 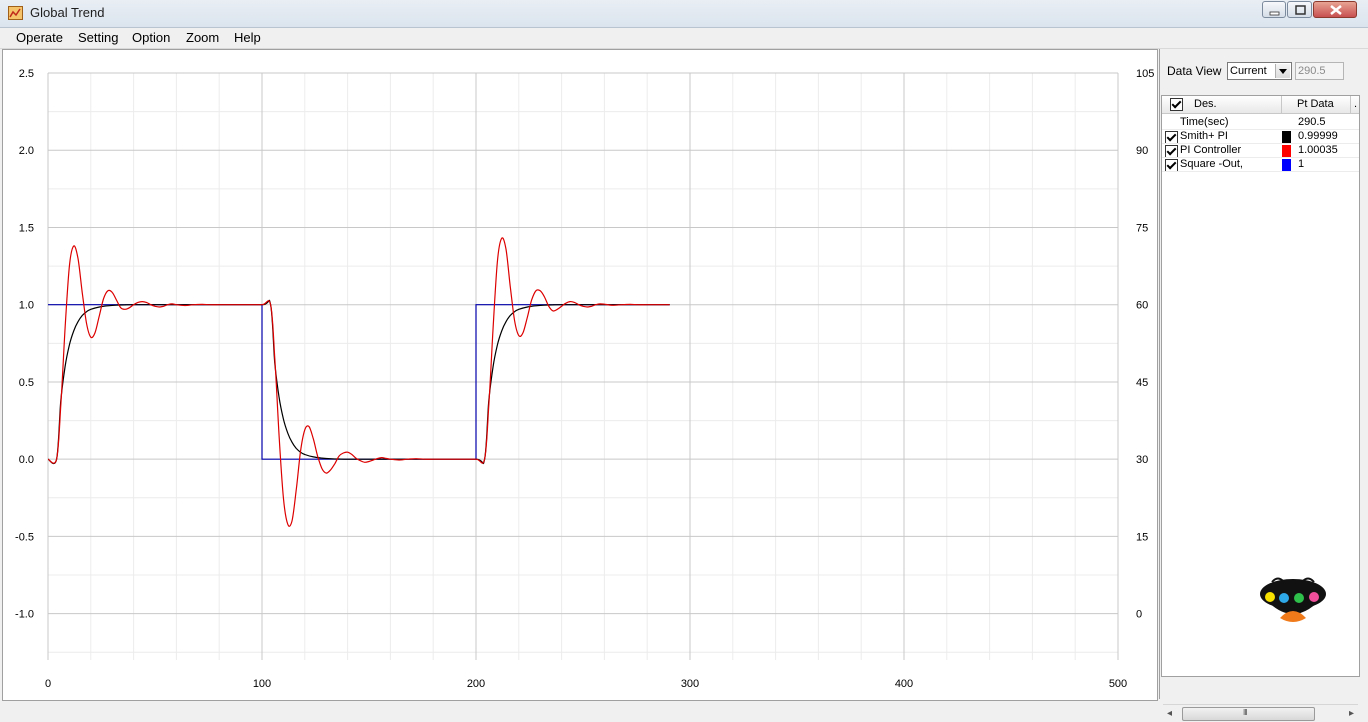 I want to click on scroll-right-icon: ▸, so click(x=1351, y=713).